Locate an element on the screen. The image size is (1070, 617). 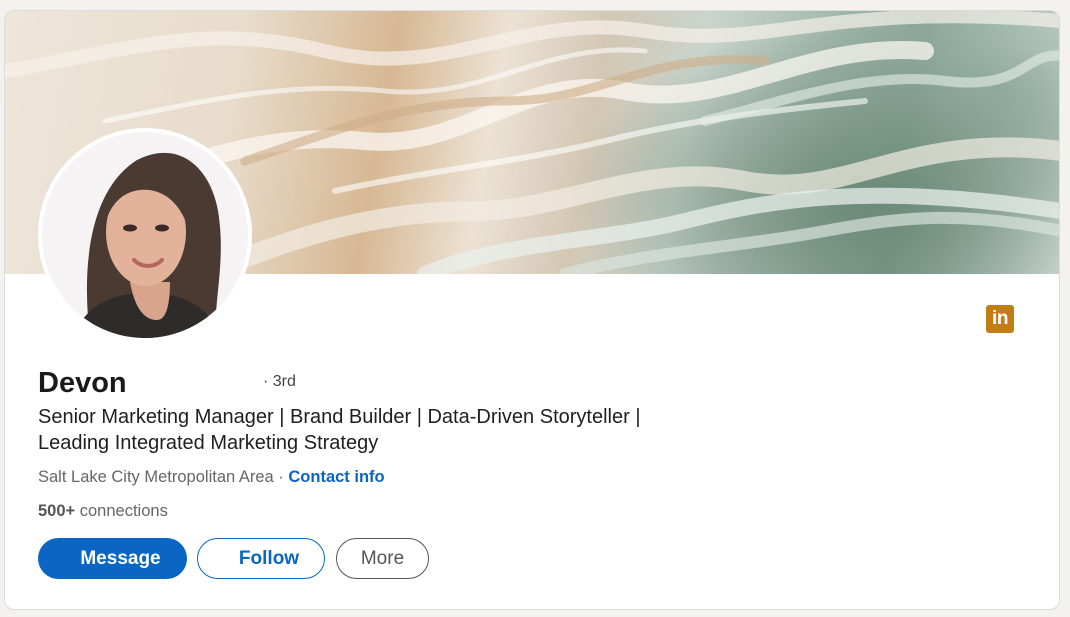
profile-name: Devon is located at coordinates (82, 383).